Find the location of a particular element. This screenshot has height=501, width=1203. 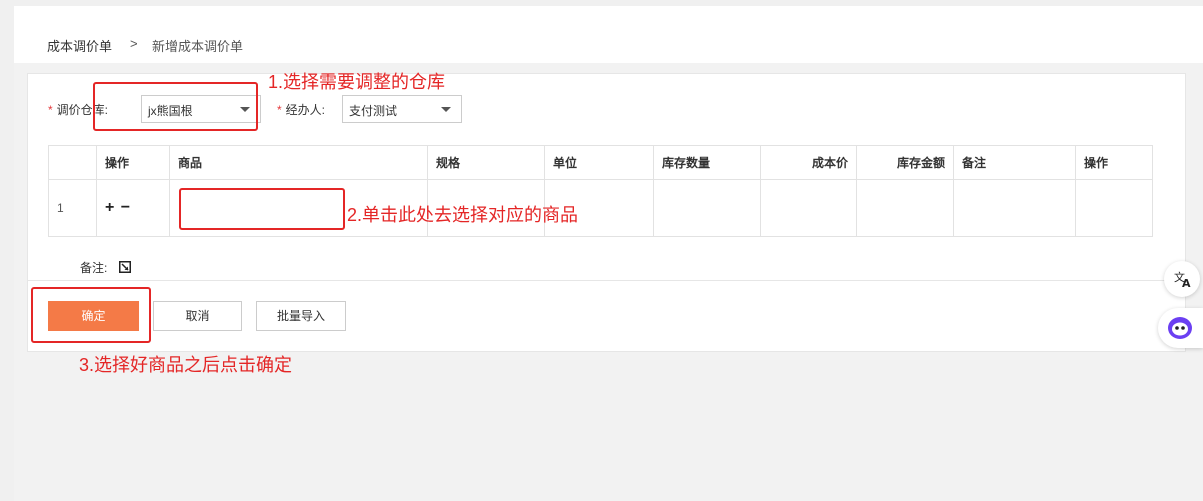

col-ops: 操作 is located at coordinates (133, 162).